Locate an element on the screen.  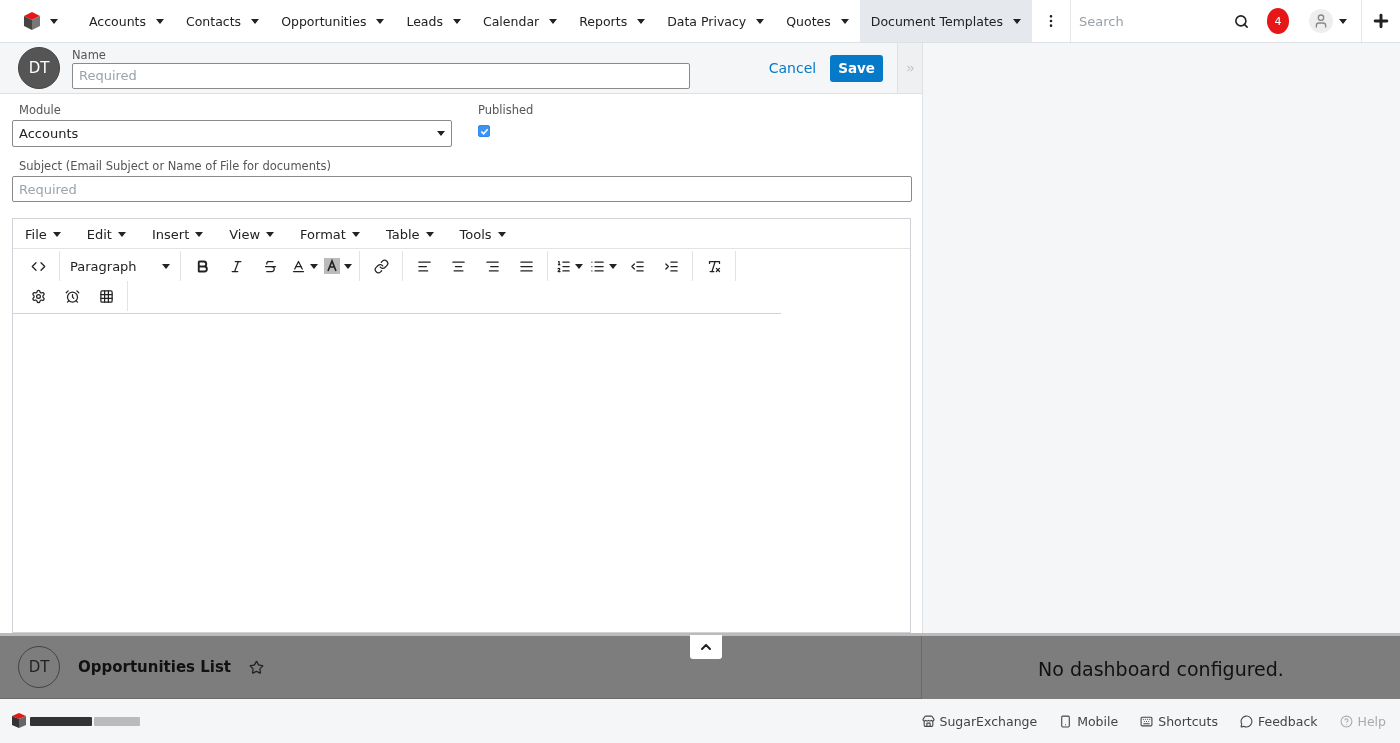
drawer-title: Opportunities List is located at coordinates (155, 667).